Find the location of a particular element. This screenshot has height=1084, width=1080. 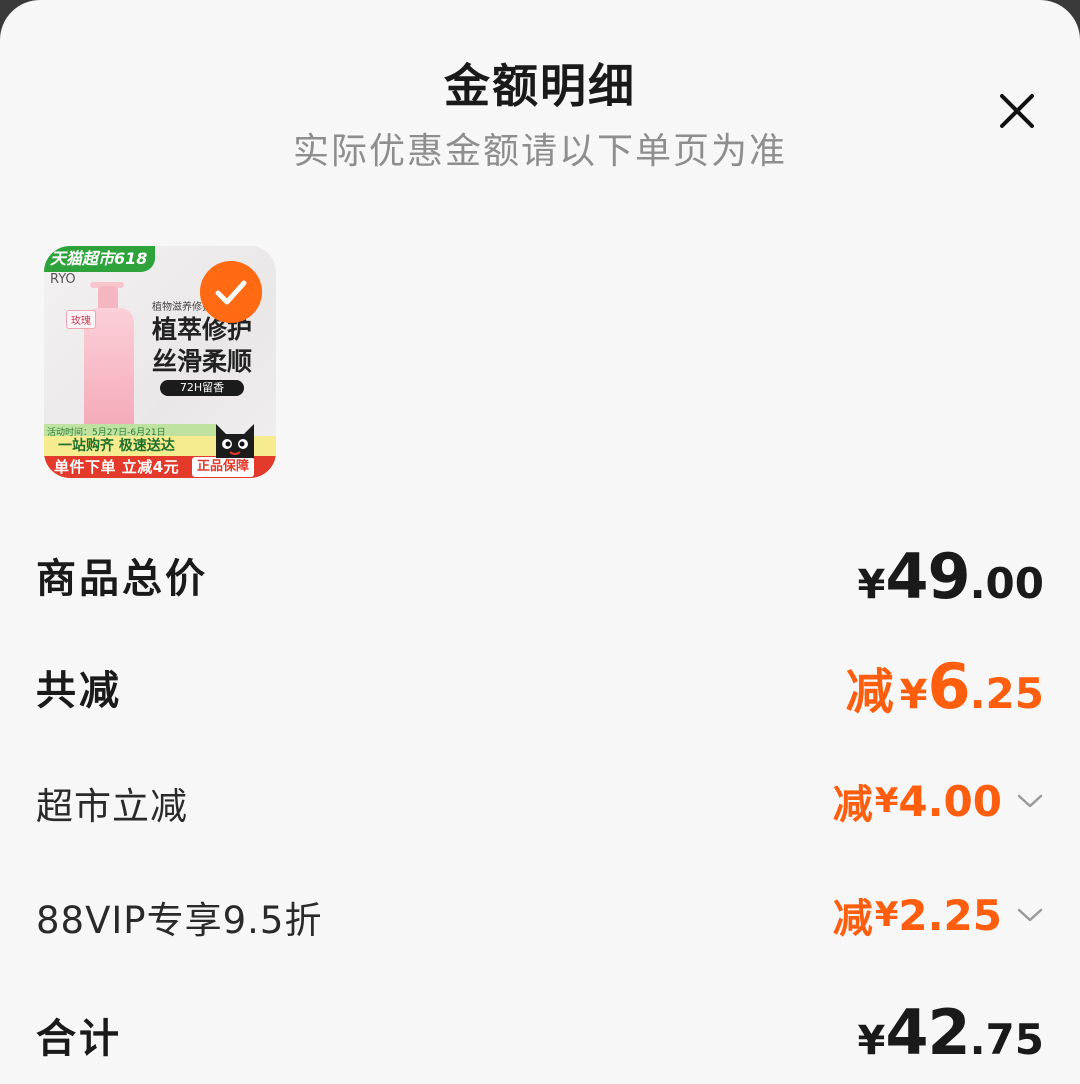

headline-line-2: 丝滑柔顺 is located at coordinates (202, 361).